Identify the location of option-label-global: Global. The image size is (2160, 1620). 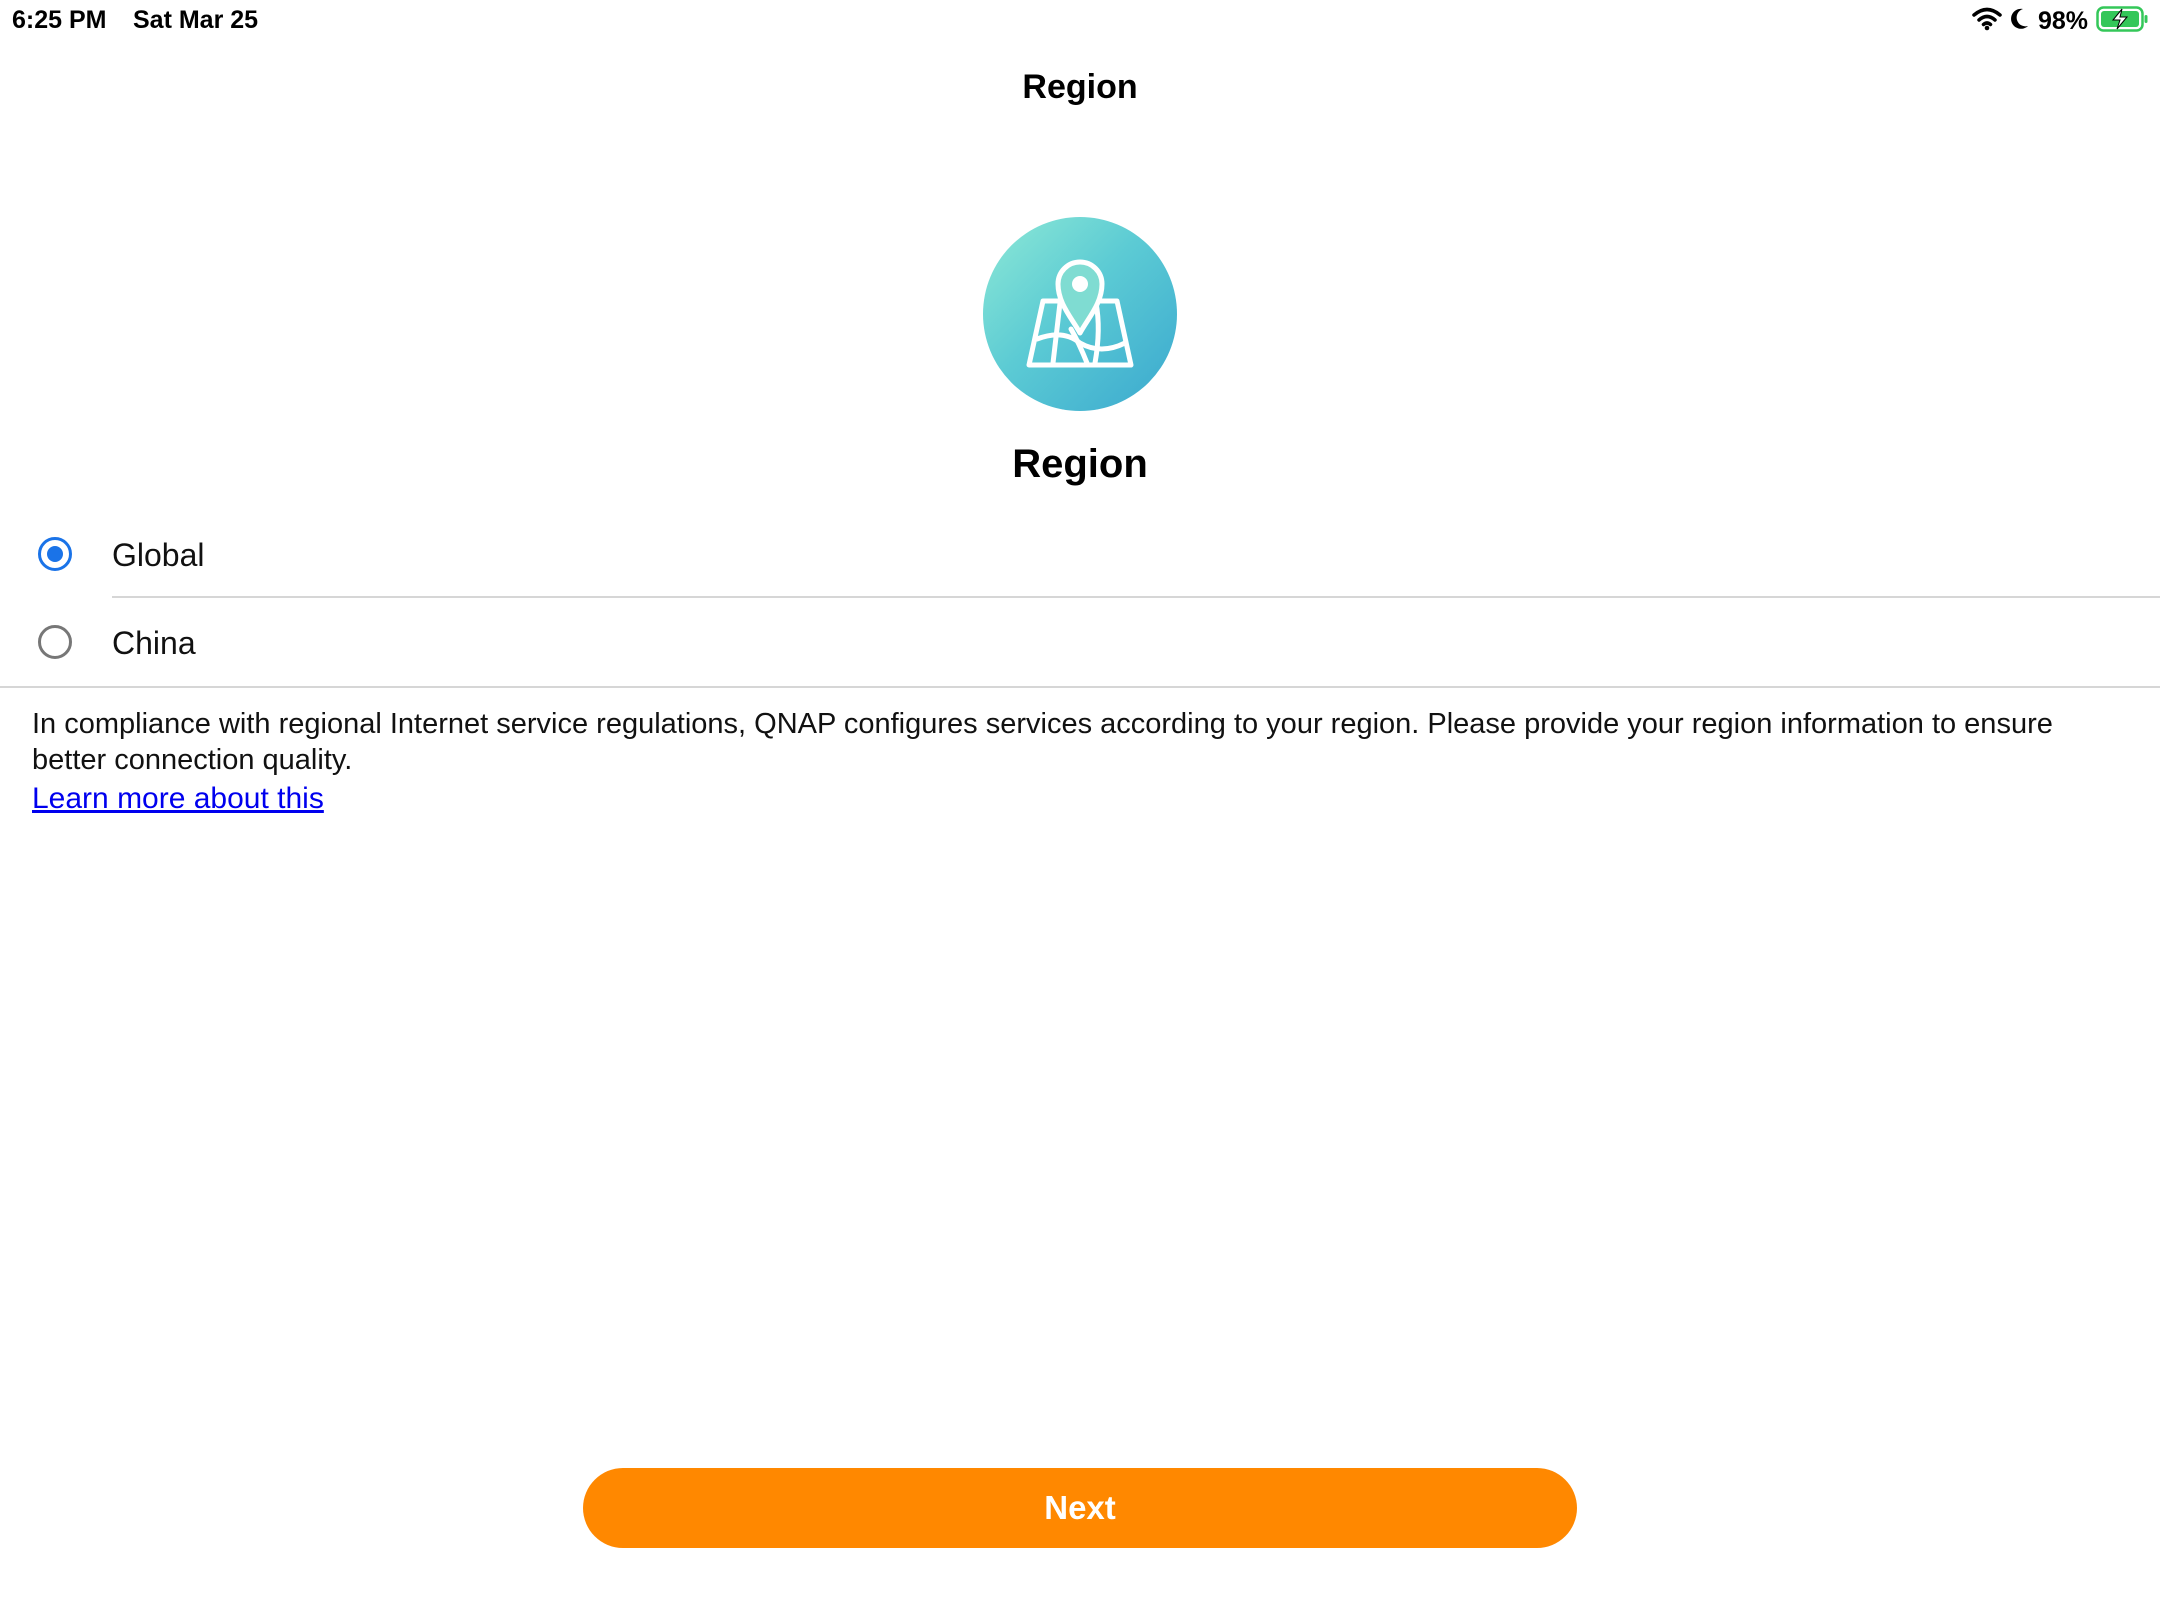
(158, 555).